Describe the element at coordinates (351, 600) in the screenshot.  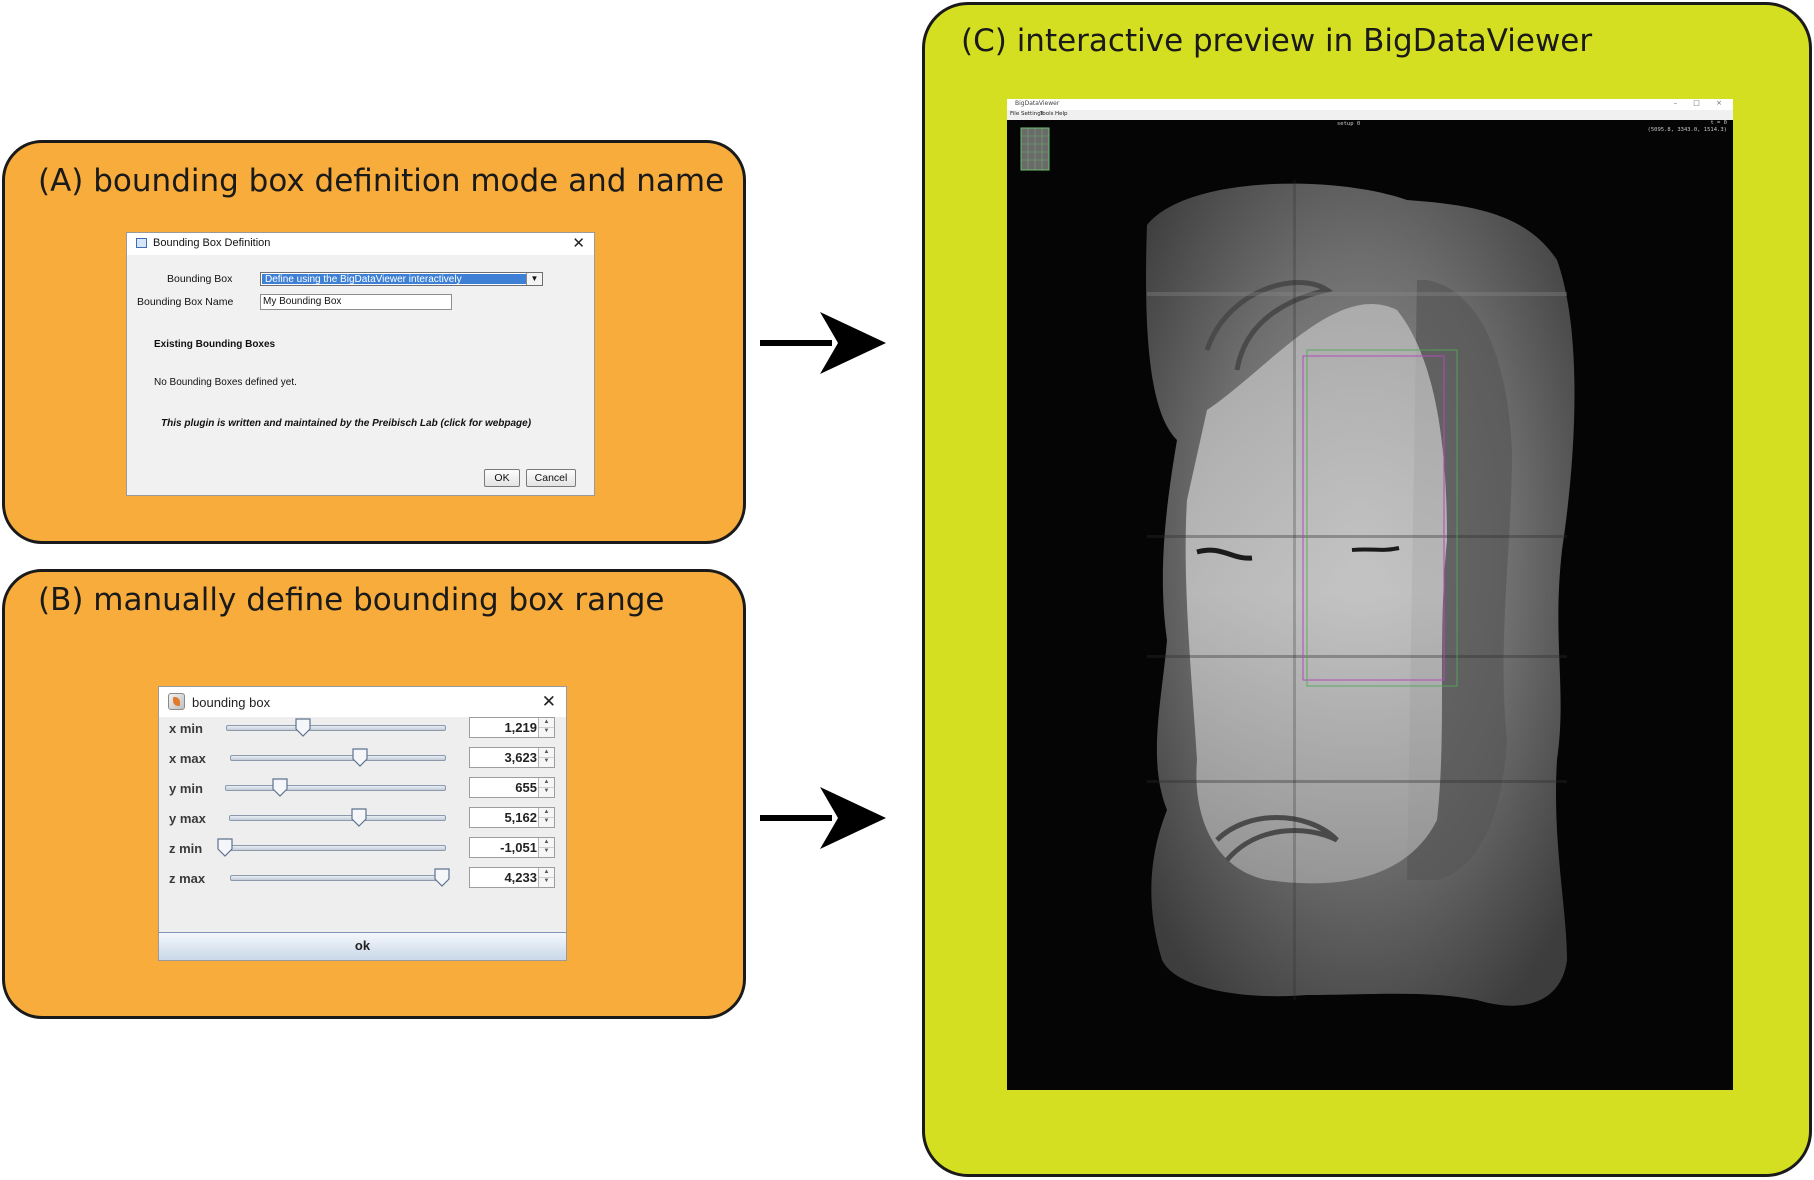
I see `panel-b-title: (B) manually define bounding box range` at that location.